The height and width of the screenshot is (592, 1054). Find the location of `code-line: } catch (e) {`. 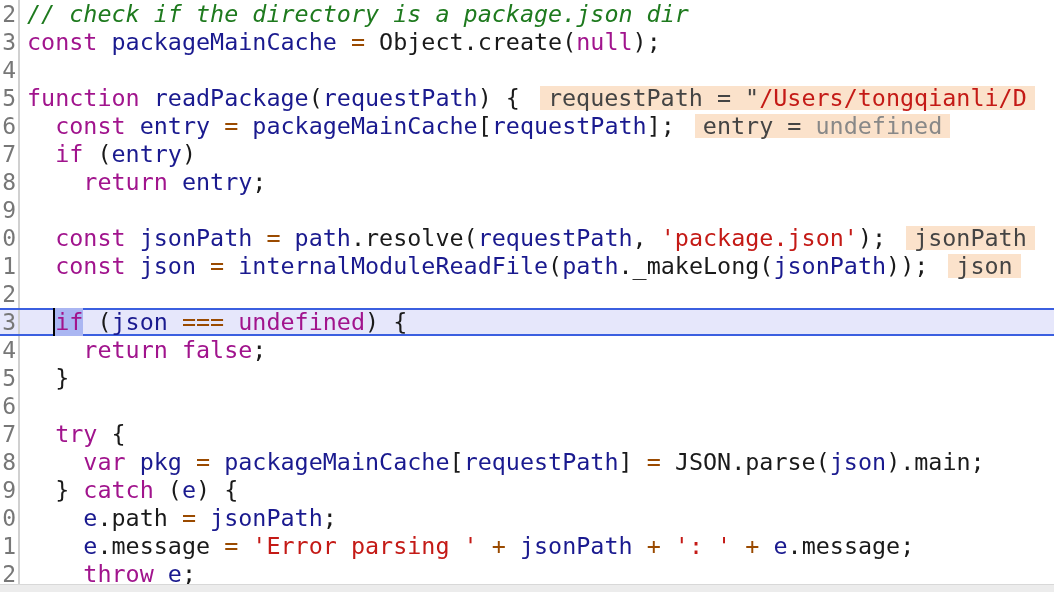

code-line: } catch (e) { is located at coordinates (147, 490).